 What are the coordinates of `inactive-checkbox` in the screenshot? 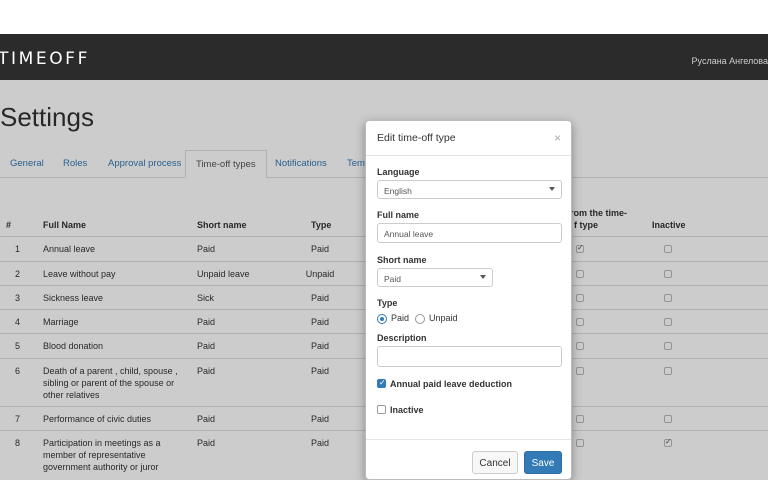 It's located at (381, 409).